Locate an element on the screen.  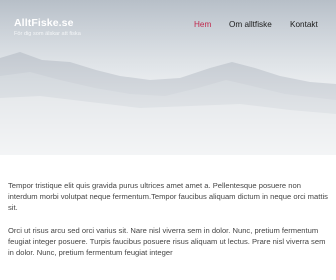
nav-link-hem: Hem is located at coordinates (202, 25).